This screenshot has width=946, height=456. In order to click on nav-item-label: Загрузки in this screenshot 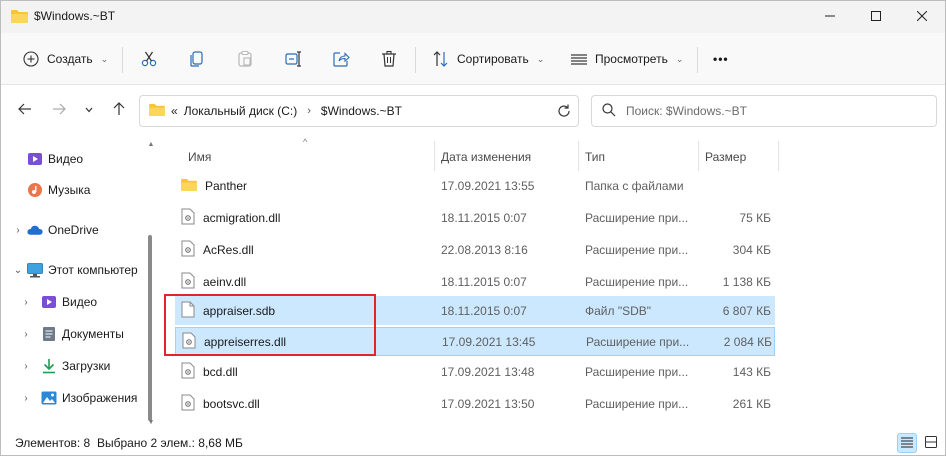, I will do `click(86, 366)`.